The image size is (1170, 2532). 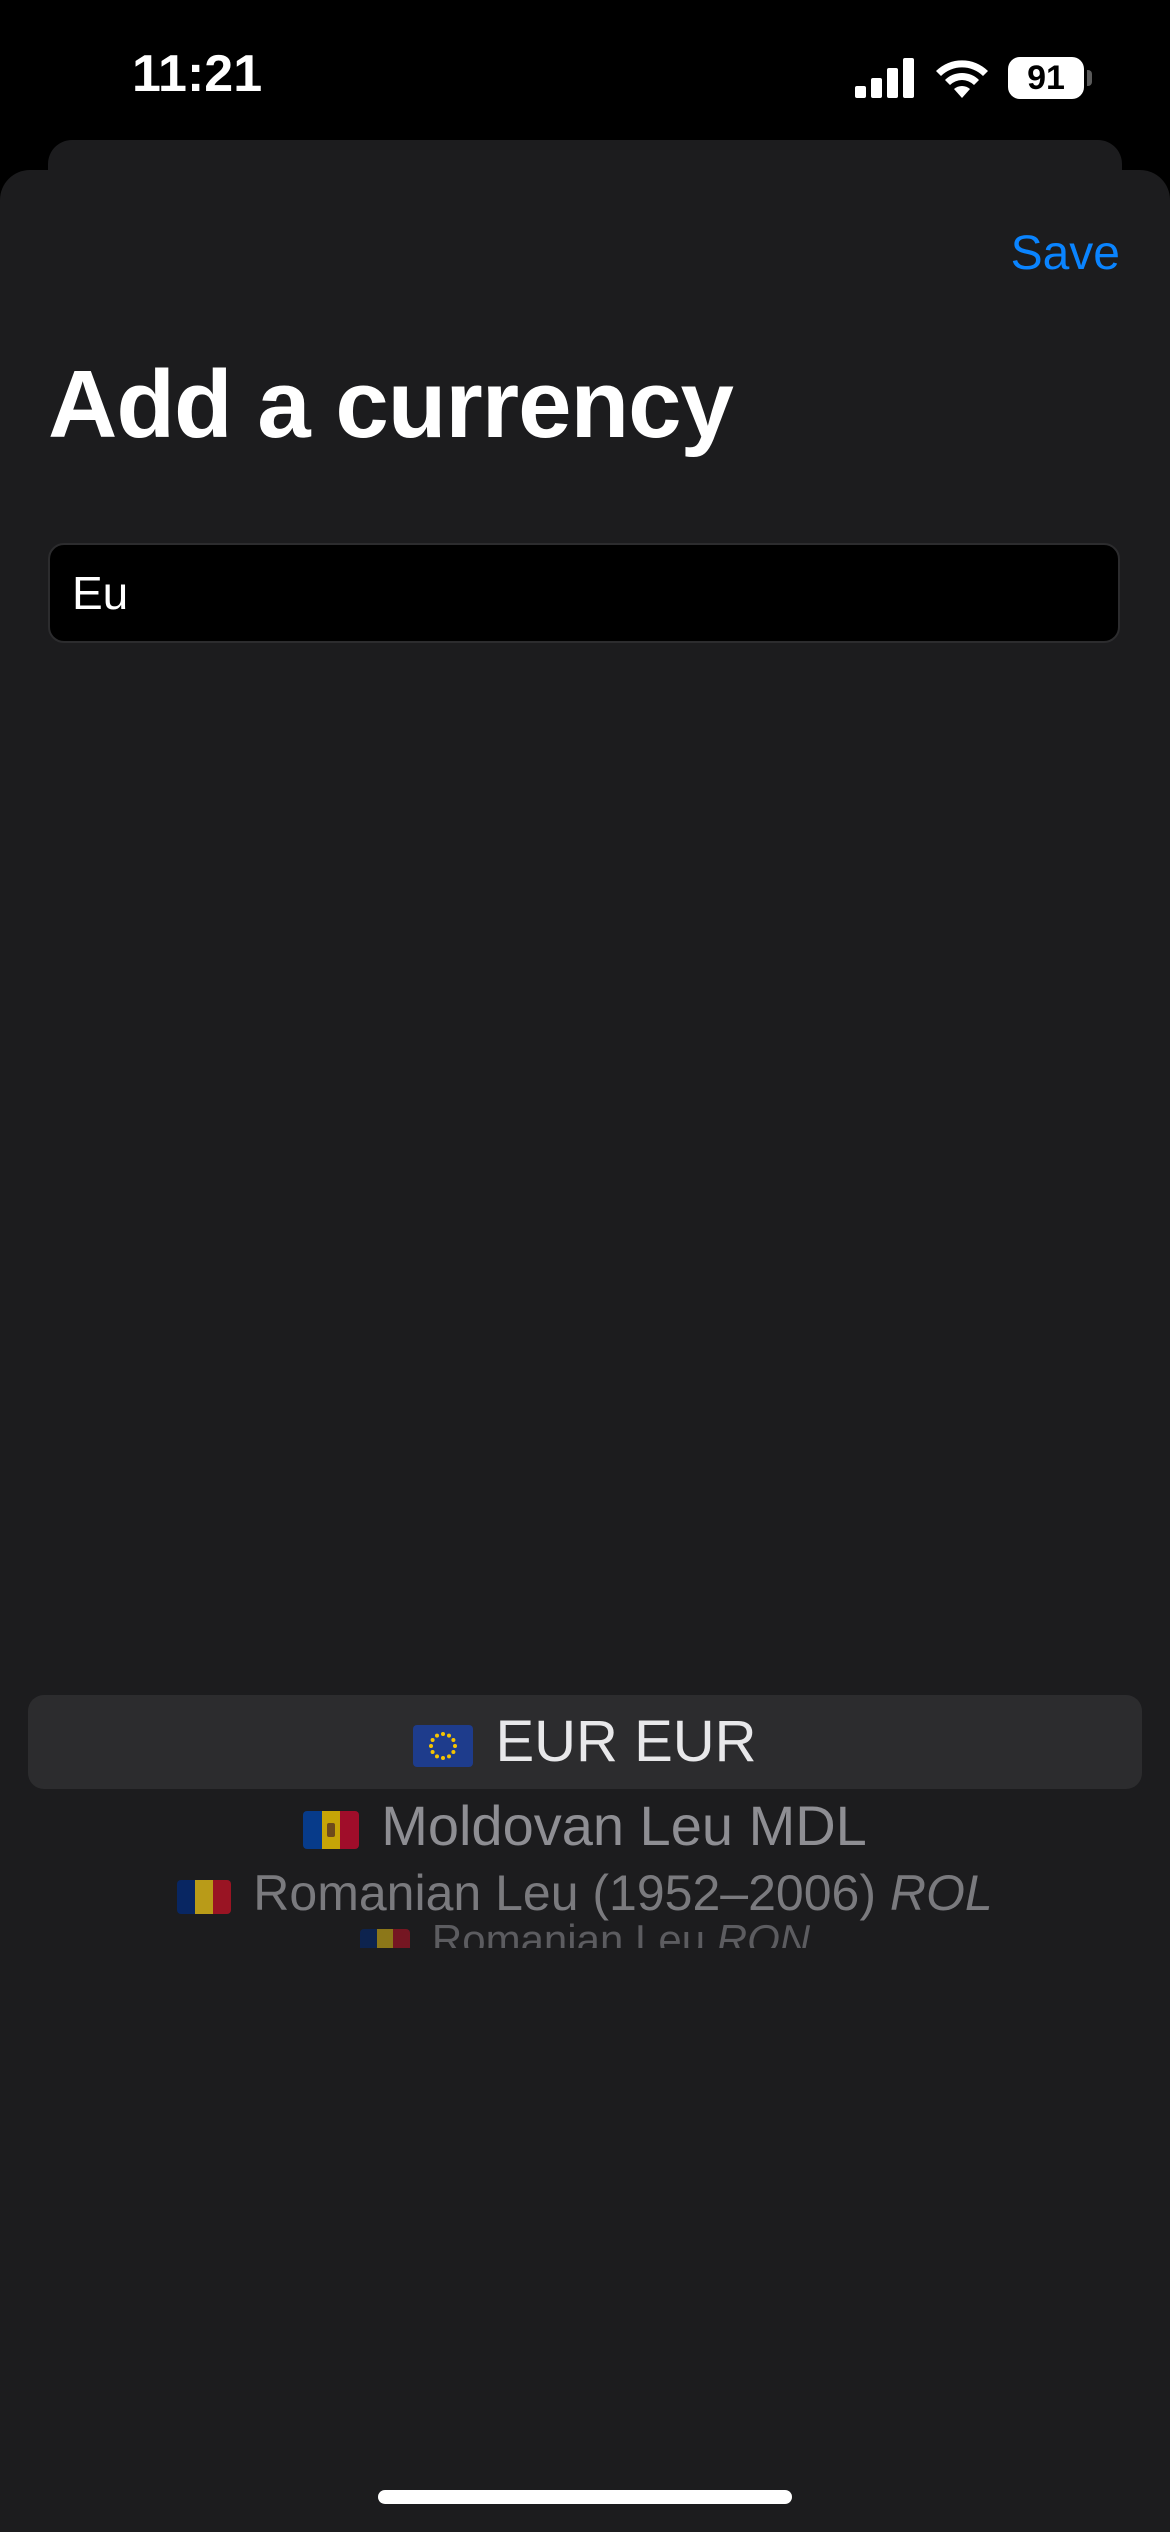 I want to click on picker-row-name: EUR, so click(x=556, y=1741).